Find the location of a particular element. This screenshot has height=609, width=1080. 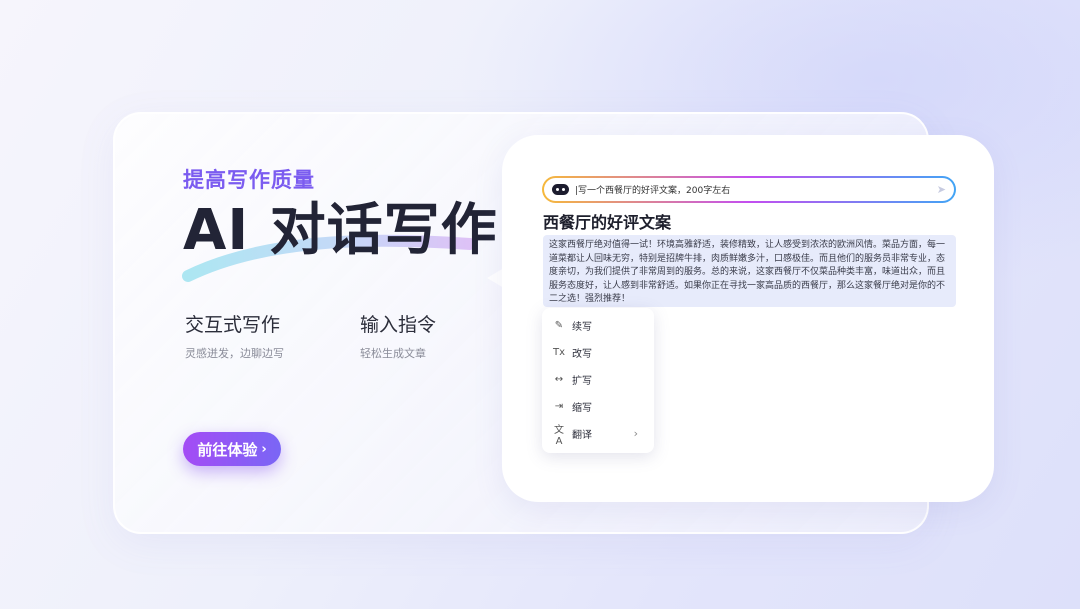

try-now-label: 前往体验 is located at coordinates (227, 449).